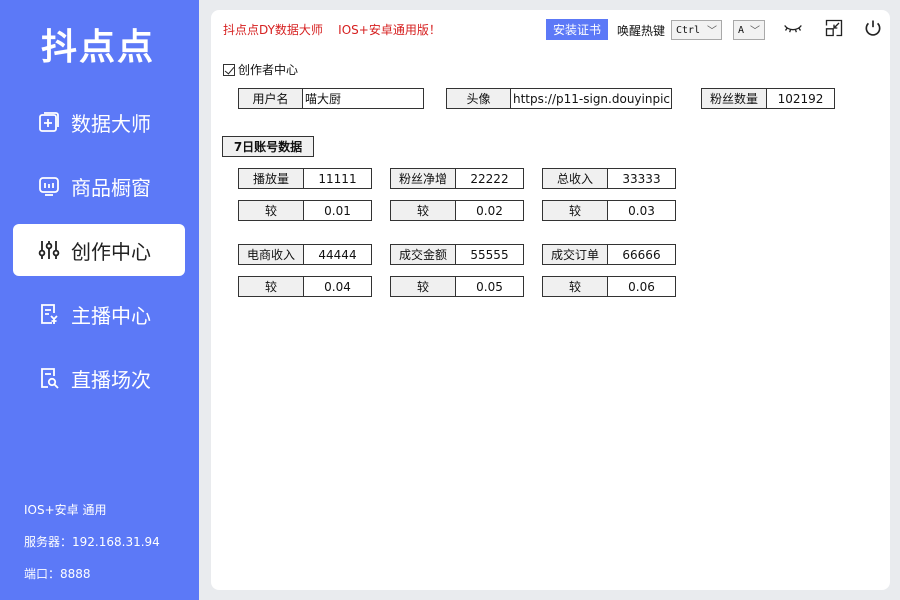  What do you see at coordinates (332, 30) in the screenshot?
I see `app-title: 抖点点DY数据大师 IOS+安卓通用版！` at bounding box center [332, 30].